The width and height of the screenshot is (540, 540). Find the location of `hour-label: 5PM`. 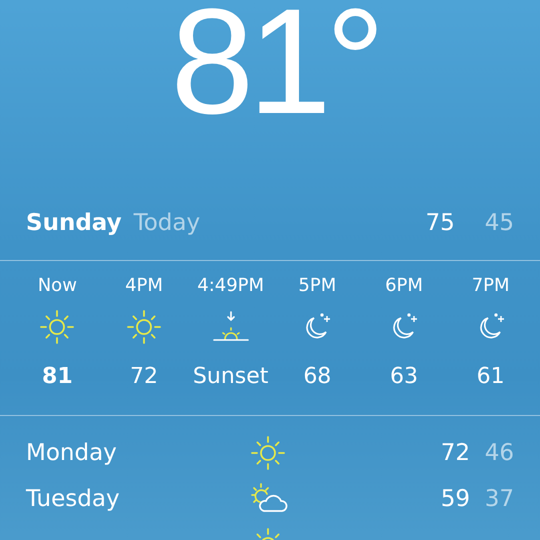

hour-label: 5PM is located at coordinates (317, 285).